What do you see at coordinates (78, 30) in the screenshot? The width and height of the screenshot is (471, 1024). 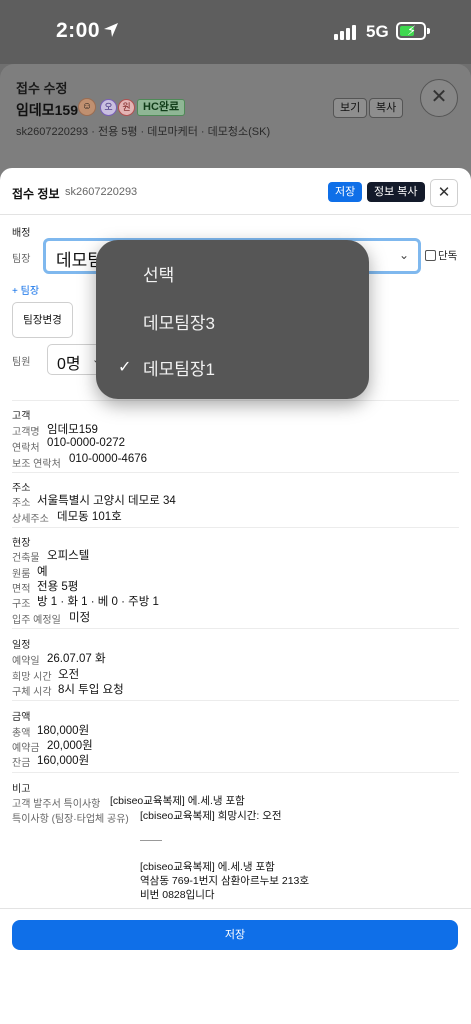 I see `status-time: 2:00` at bounding box center [78, 30].